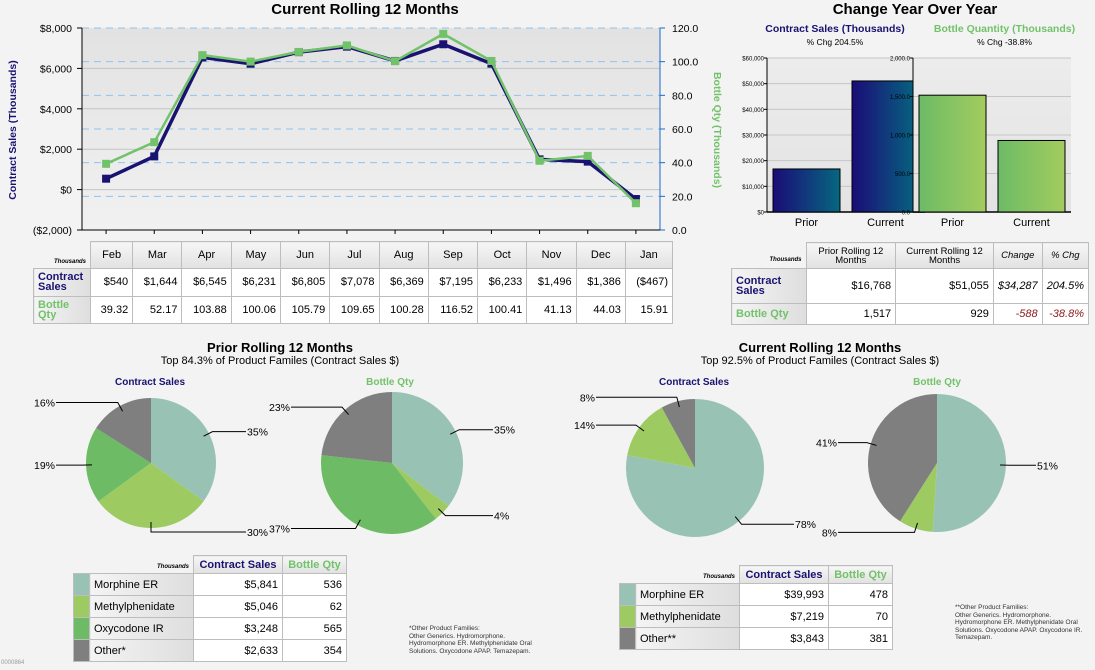 This screenshot has width=1095, height=670. Describe the element at coordinates (944, 255) in the screenshot. I see `yoy-header: Current Rolling 12 Months` at that location.